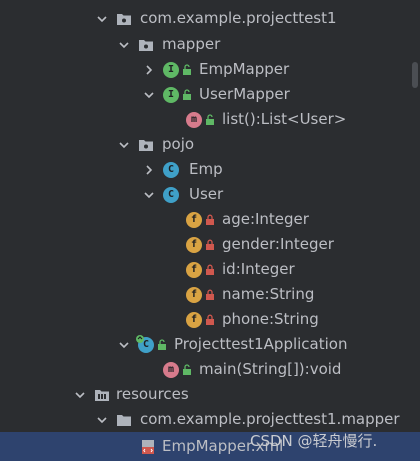 This screenshot has height=461, width=420. Describe the element at coordinates (238, 18) in the screenshot. I see `package-root-label: com.example.projecttest1` at that location.